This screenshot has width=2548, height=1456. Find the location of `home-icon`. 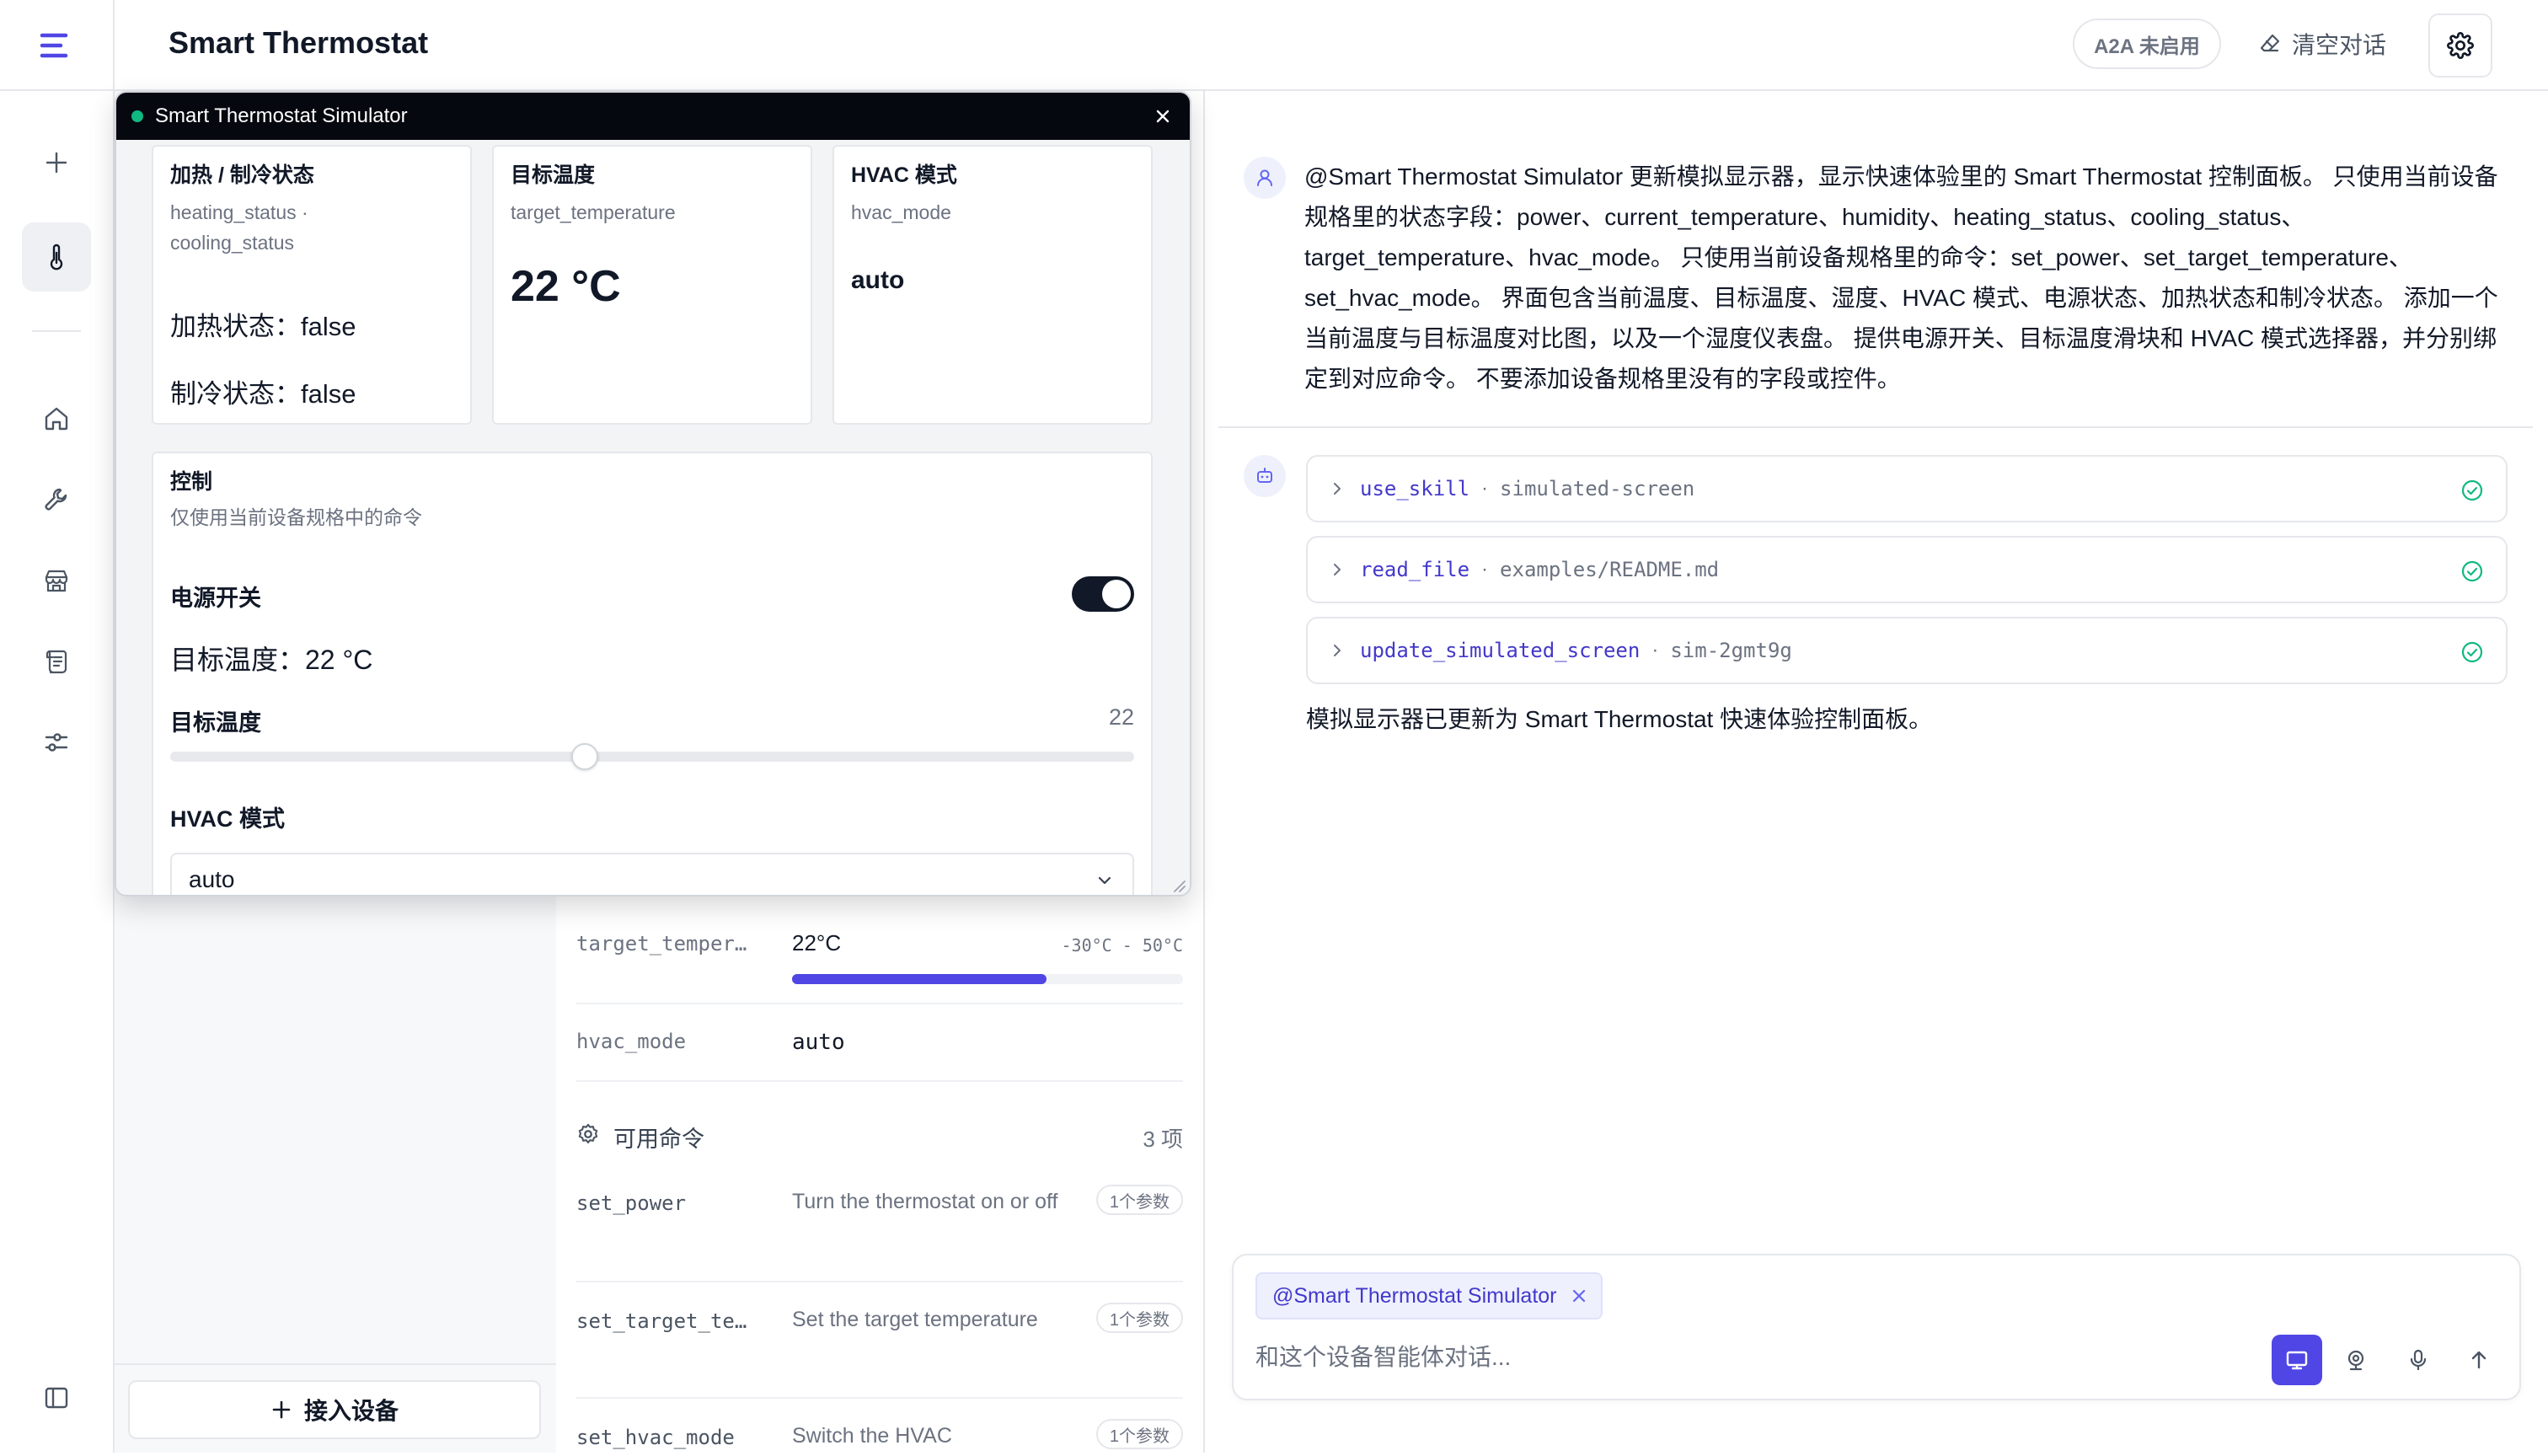

home-icon is located at coordinates (56, 418).